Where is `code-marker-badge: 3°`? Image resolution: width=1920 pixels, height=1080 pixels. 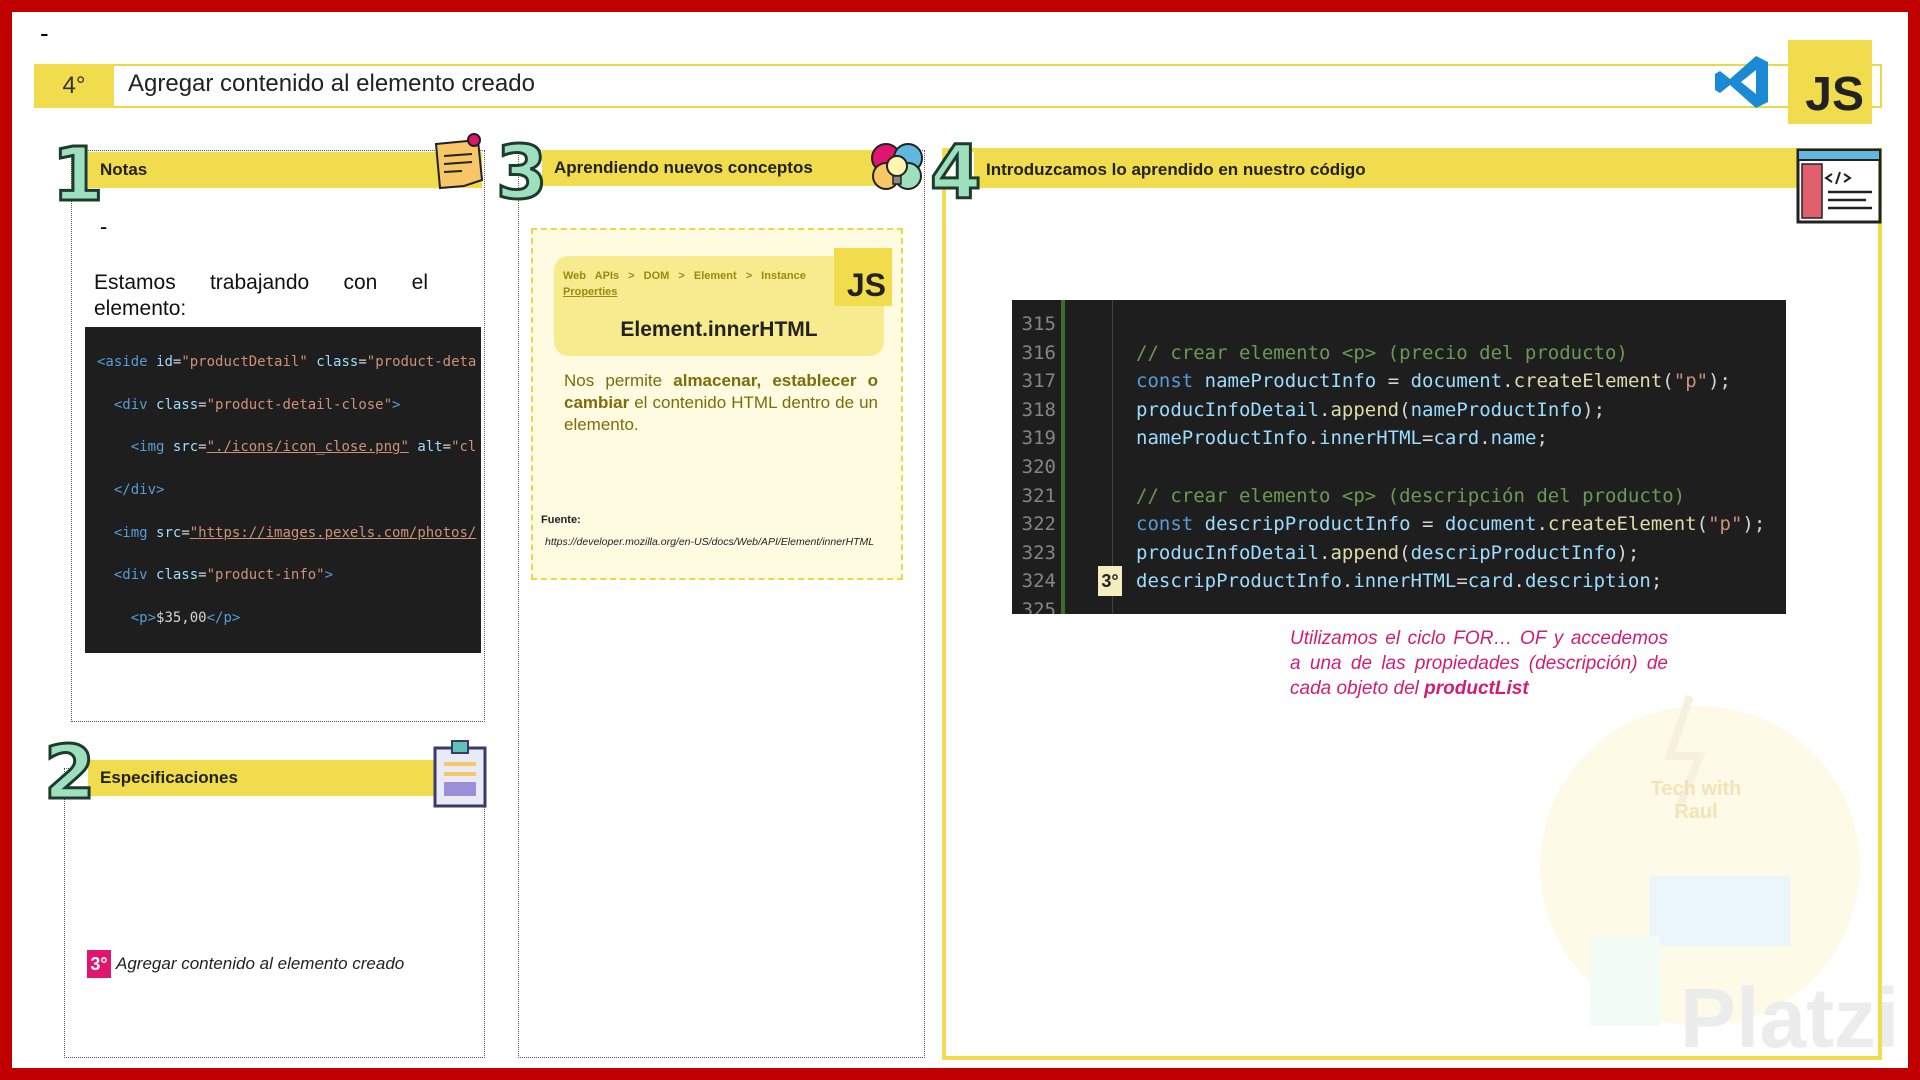
code-marker-badge: 3° is located at coordinates (1110, 581).